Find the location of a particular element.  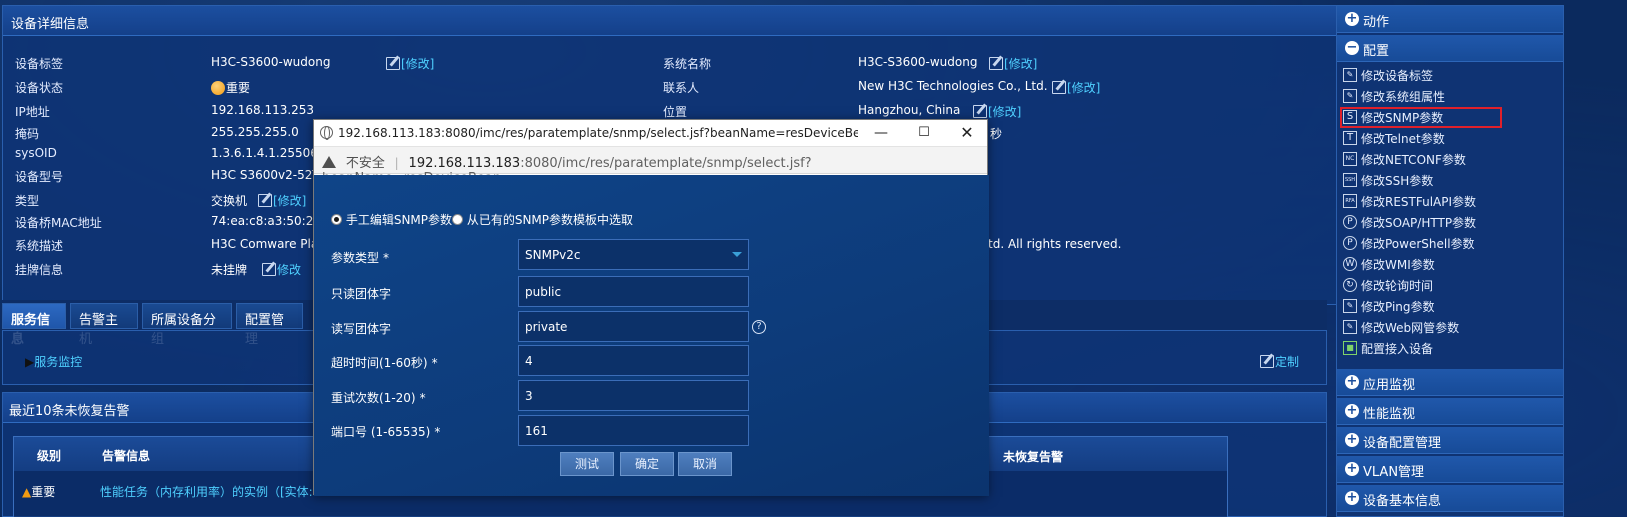

label-device-status: 设备状态 is located at coordinates (39, 88).